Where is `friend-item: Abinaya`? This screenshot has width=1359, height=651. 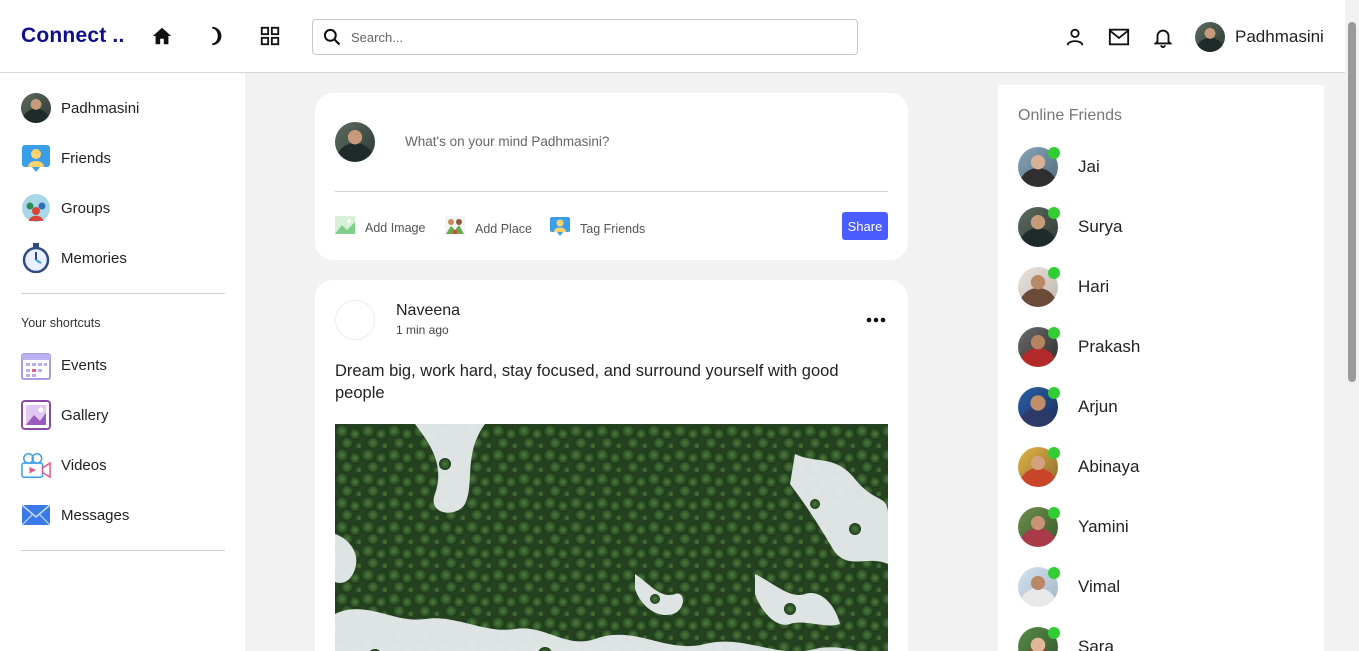
friend-item: Abinaya is located at coordinates (1078, 467).